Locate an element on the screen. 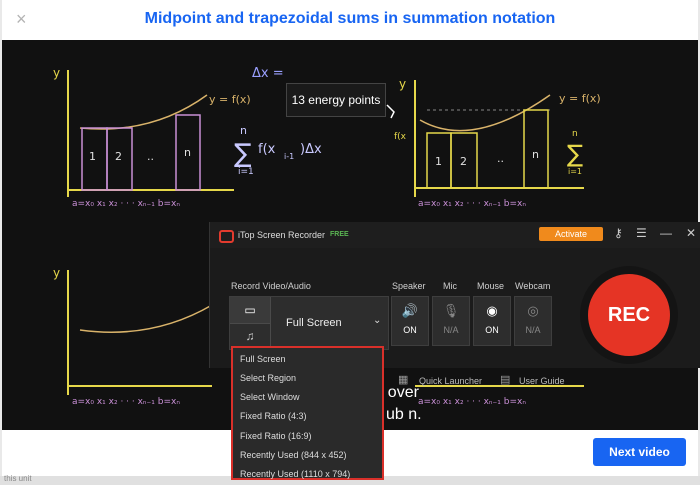 This screenshot has height=485, width=700. user-guide-icon: ▤ is located at coordinates (505, 380).